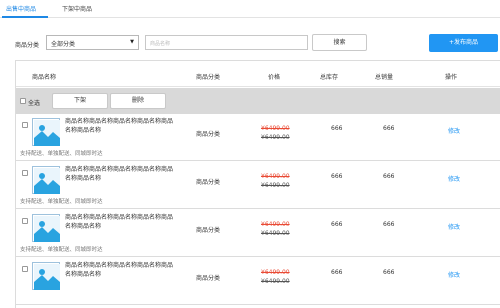 This screenshot has width=500, height=308. Describe the element at coordinates (384, 77) in the screenshot. I see `header-total-sales: 总销量` at that location.